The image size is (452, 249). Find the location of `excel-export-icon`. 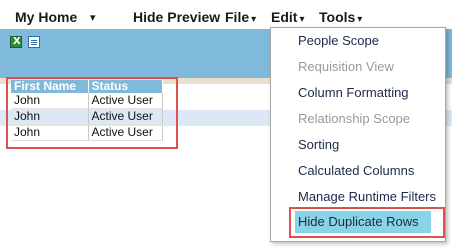

excel-export-icon is located at coordinates (16, 42).